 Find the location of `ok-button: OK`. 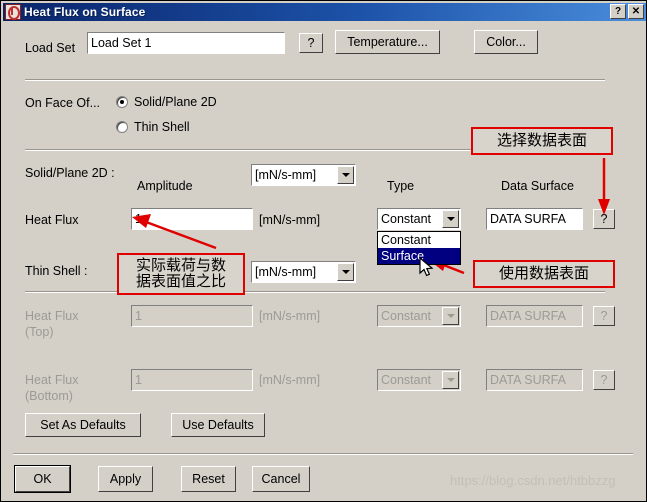

ok-button: OK is located at coordinates (42, 479).